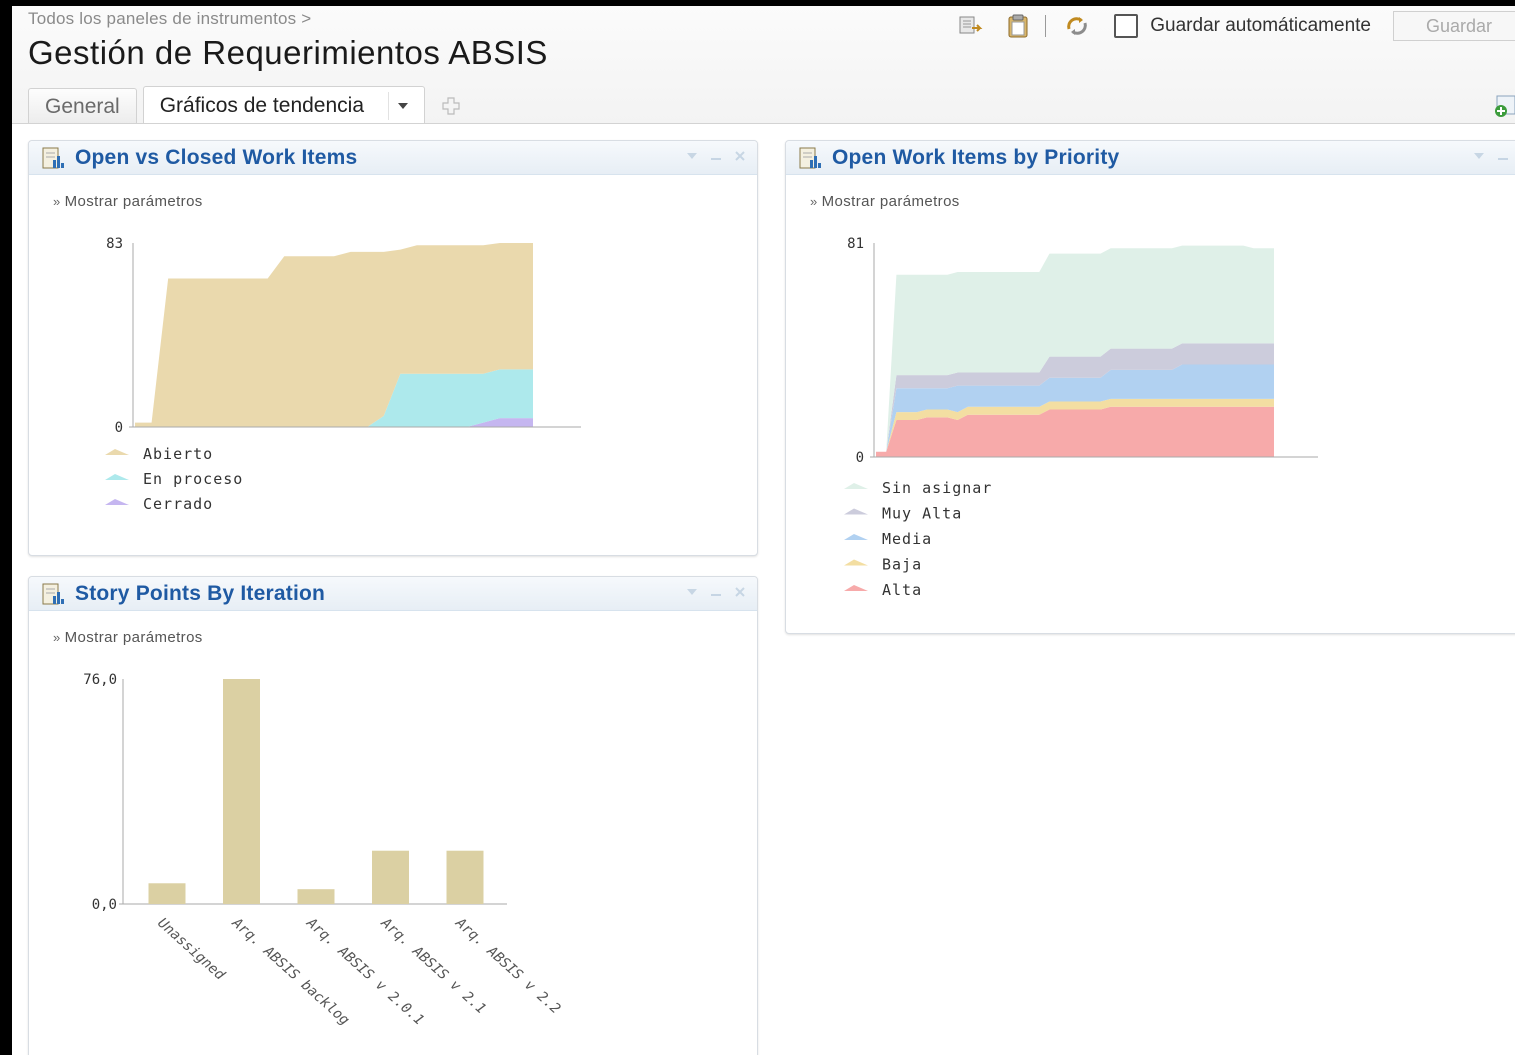 The width and height of the screenshot is (1515, 1055). I want to click on refresh-icon, so click(1077, 26).